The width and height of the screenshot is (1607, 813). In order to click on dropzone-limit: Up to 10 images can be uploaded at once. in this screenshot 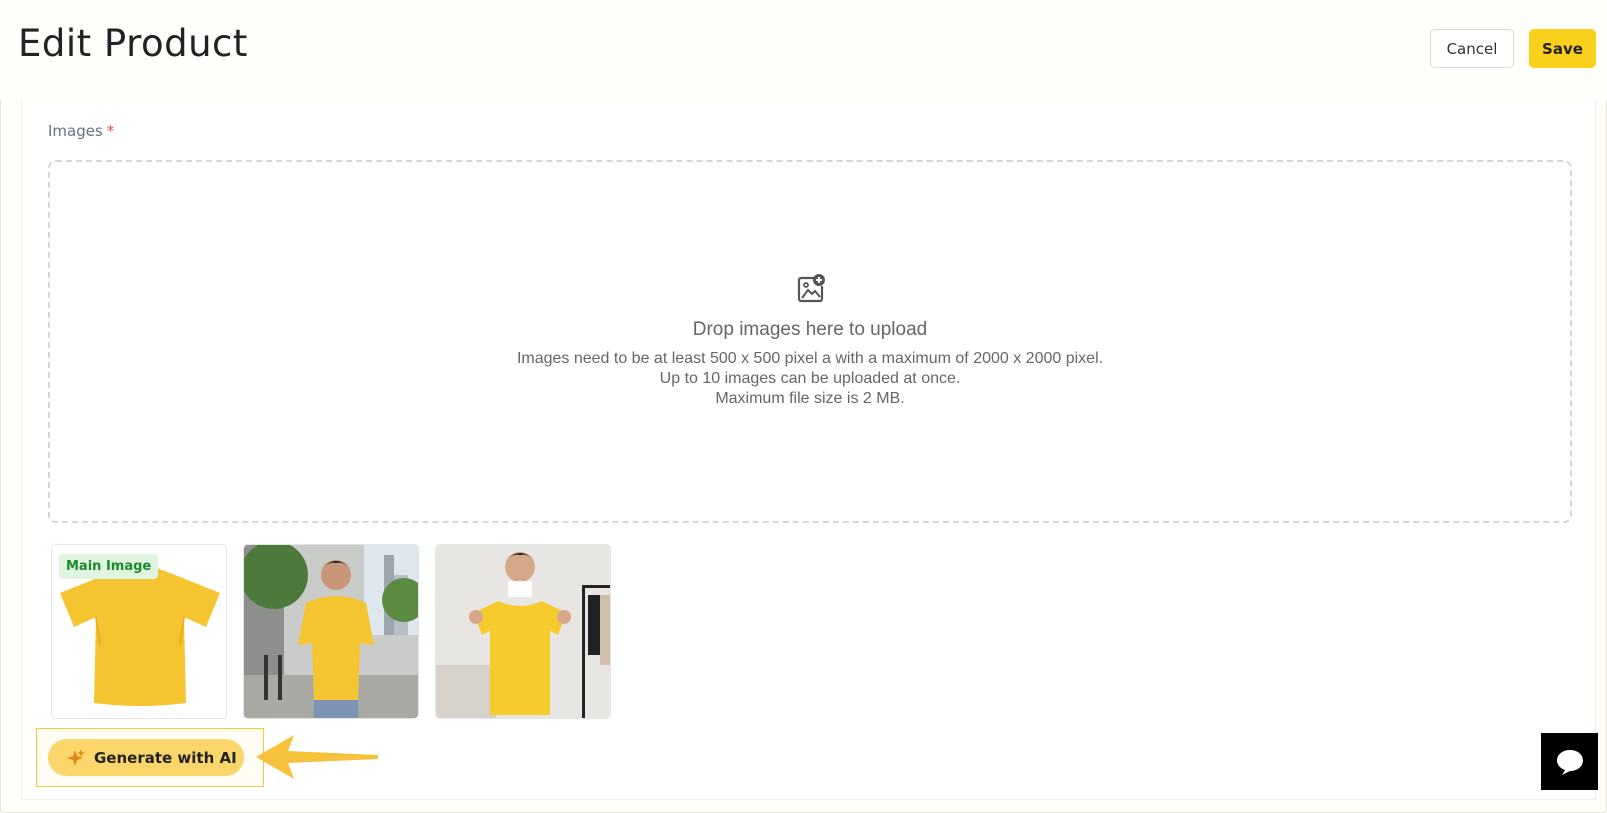, I will do `click(810, 378)`.